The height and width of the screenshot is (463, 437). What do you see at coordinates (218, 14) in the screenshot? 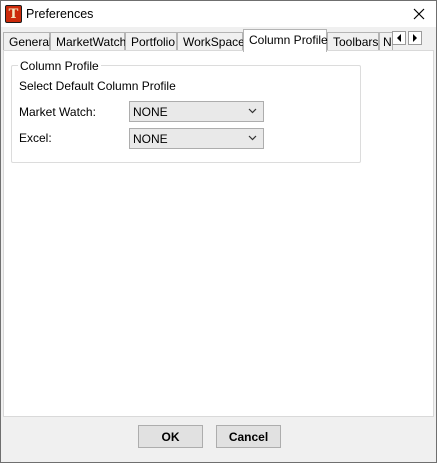
I see `title-bar: T Preferences` at bounding box center [218, 14].